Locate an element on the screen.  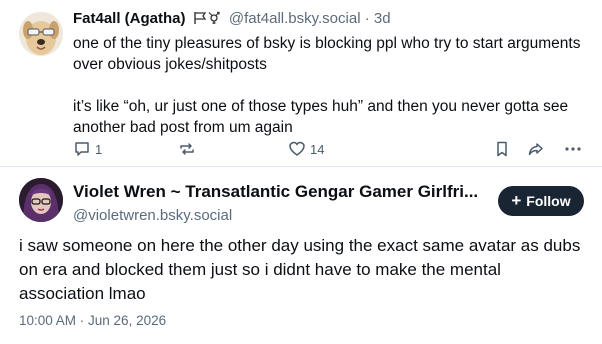
handle: @fat4all.bsky.social is located at coordinates (295, 18).